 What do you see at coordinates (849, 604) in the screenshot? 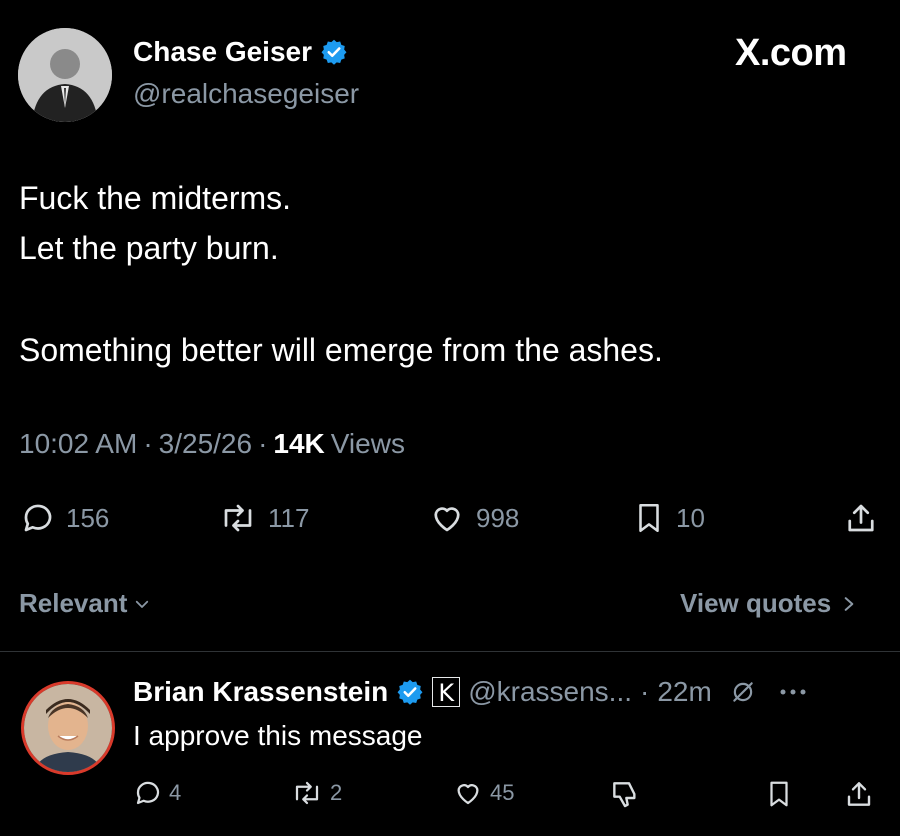
I see `chevron-right-icon` at bounding box center [849, 604].